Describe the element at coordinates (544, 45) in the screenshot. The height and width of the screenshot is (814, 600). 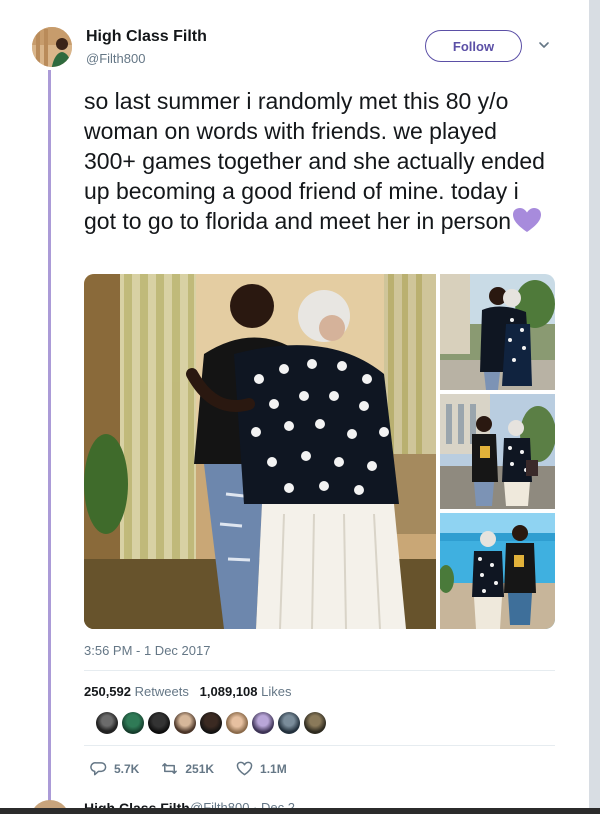
I see `chevron-down-icon` at that location.